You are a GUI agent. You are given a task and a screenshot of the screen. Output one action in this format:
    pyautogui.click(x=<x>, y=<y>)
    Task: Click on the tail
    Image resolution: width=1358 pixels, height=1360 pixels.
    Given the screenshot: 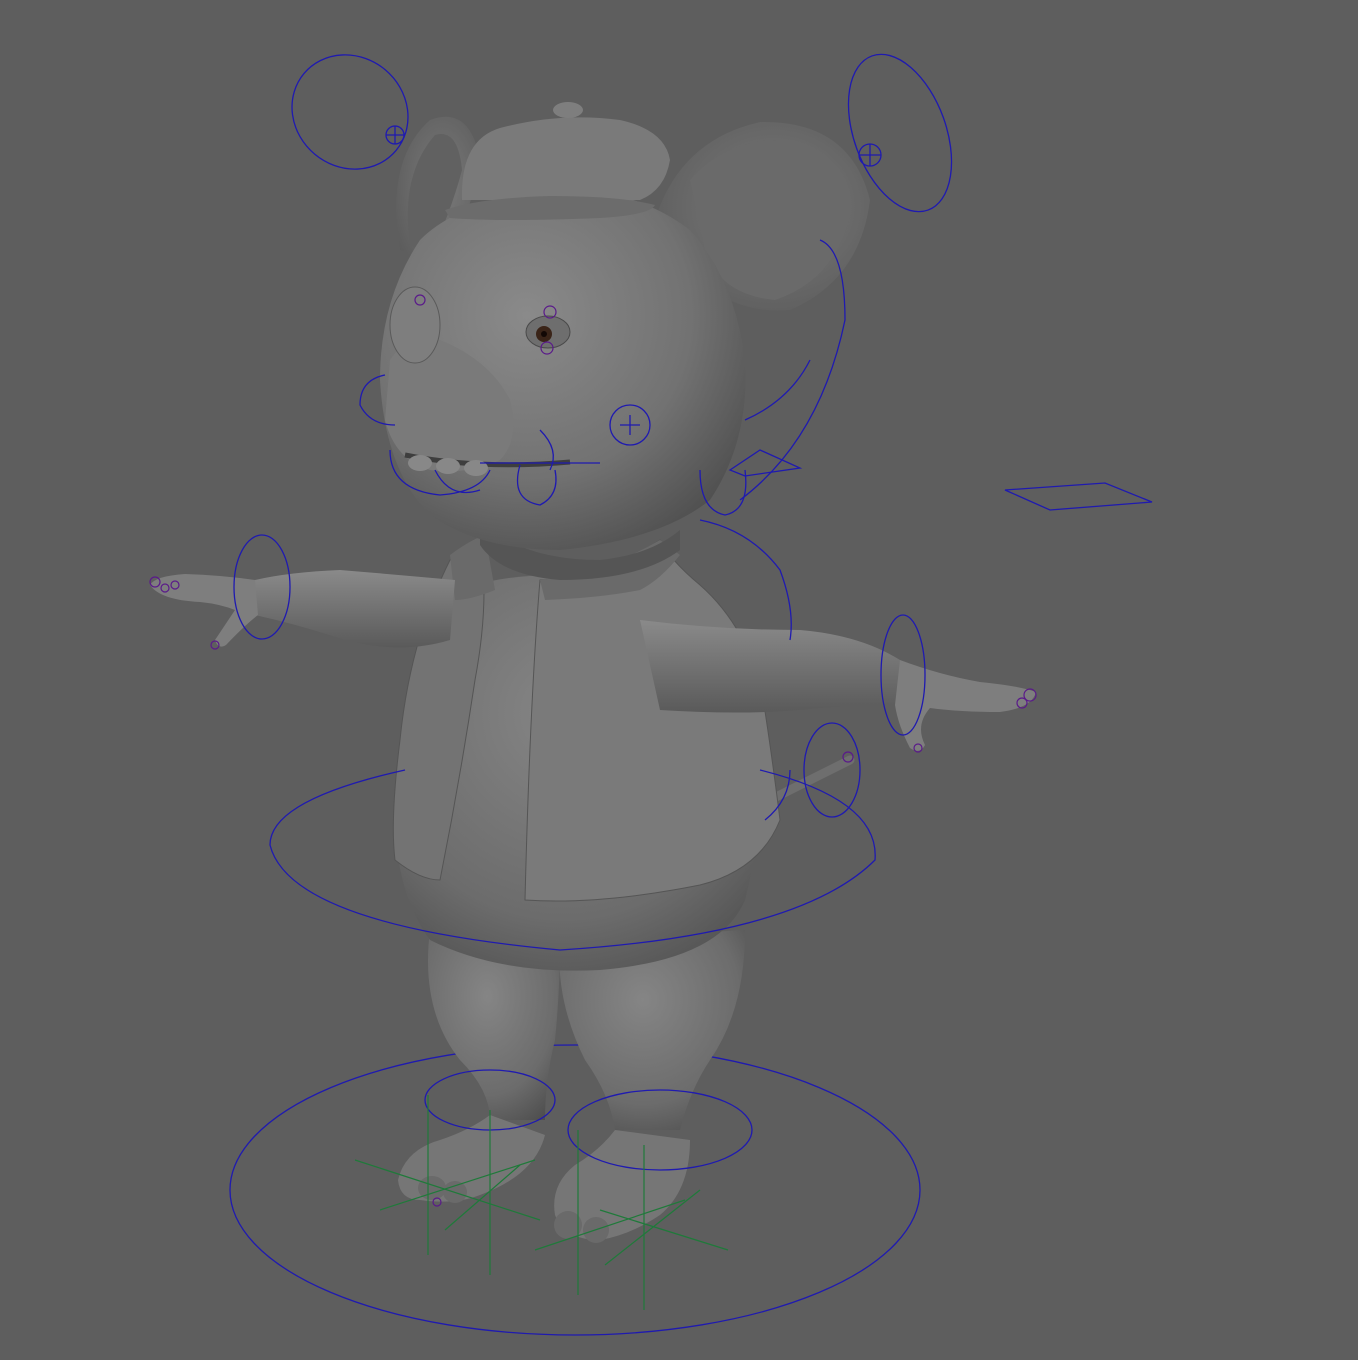 What is the action you would take?
    pyautogui.click(x=810, y=780)
    